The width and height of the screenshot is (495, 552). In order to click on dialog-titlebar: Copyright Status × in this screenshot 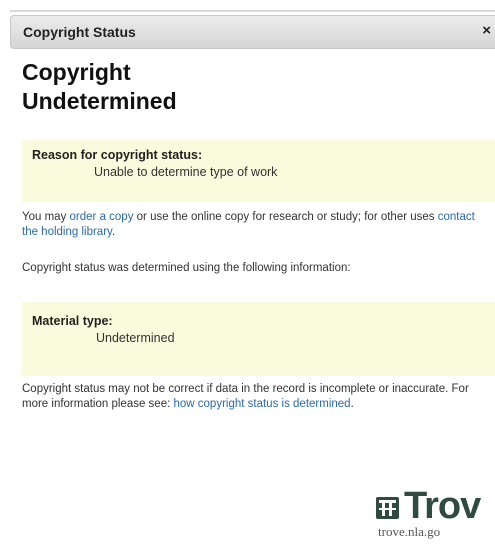, I will do `click(252, 32)`.